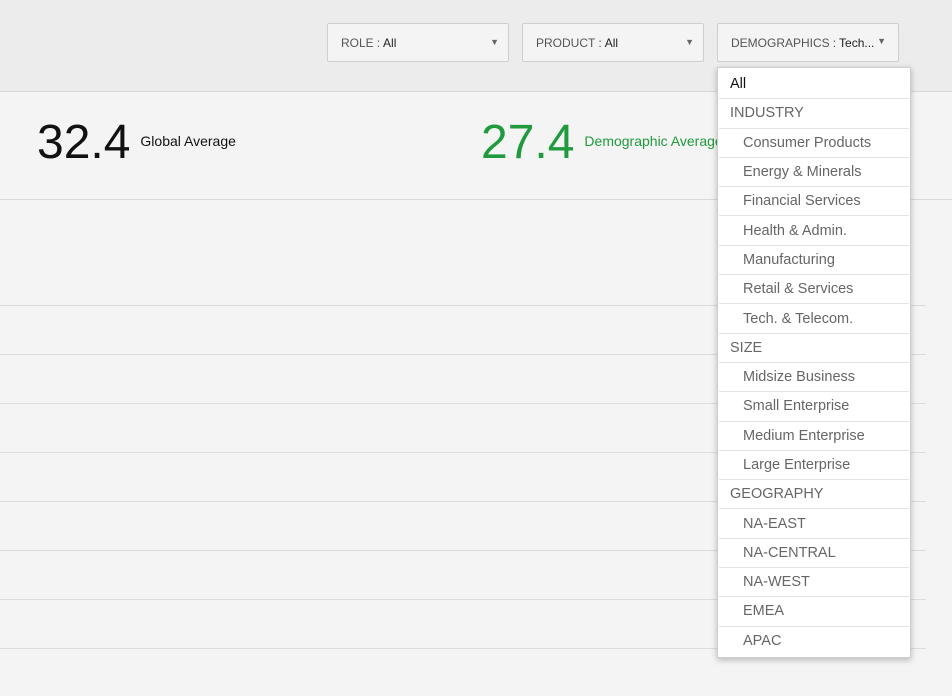 This screenshot has height=696, width=952. What do you see at coordinates (814, 173) in the screenshot?
I see `menu-option: Energy & Minerals` at bounding box center [814, 173].